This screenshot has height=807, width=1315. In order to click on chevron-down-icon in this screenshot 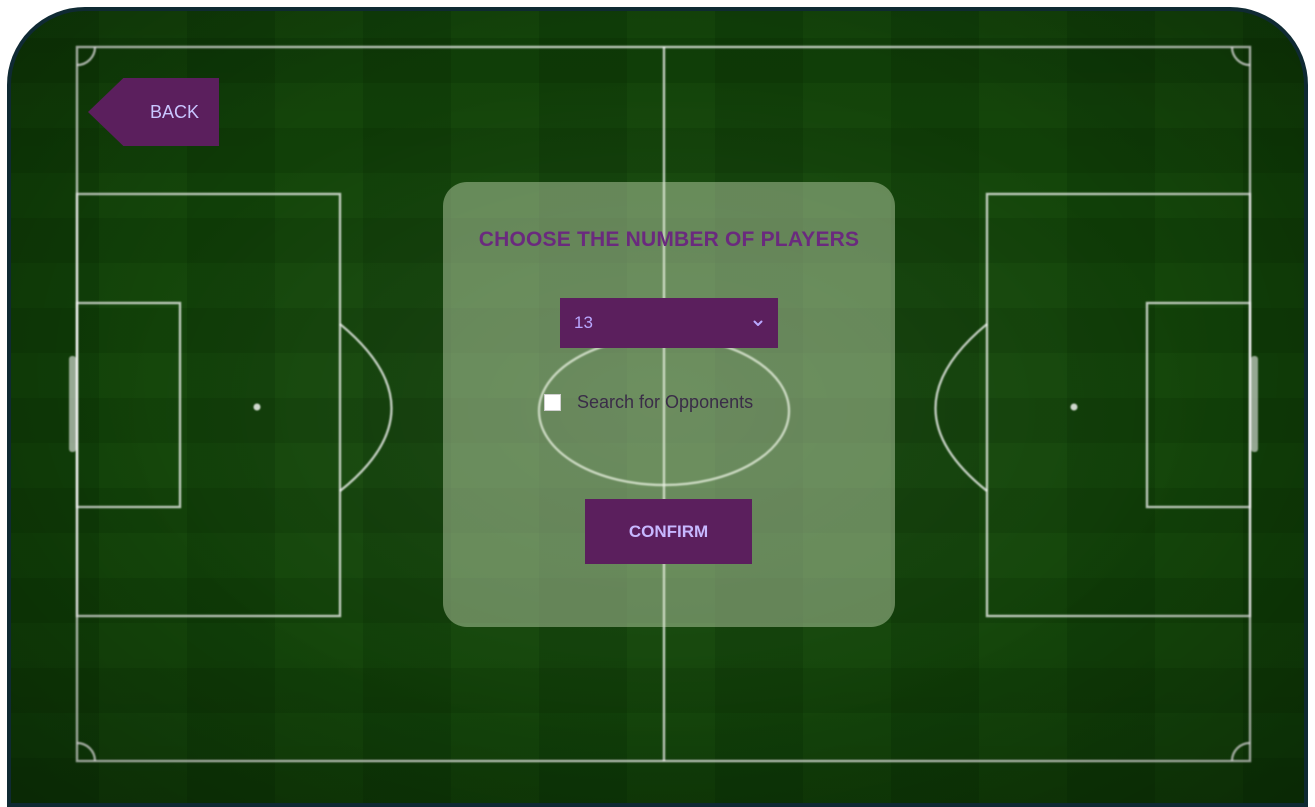, I will do `click(758, 323)`.